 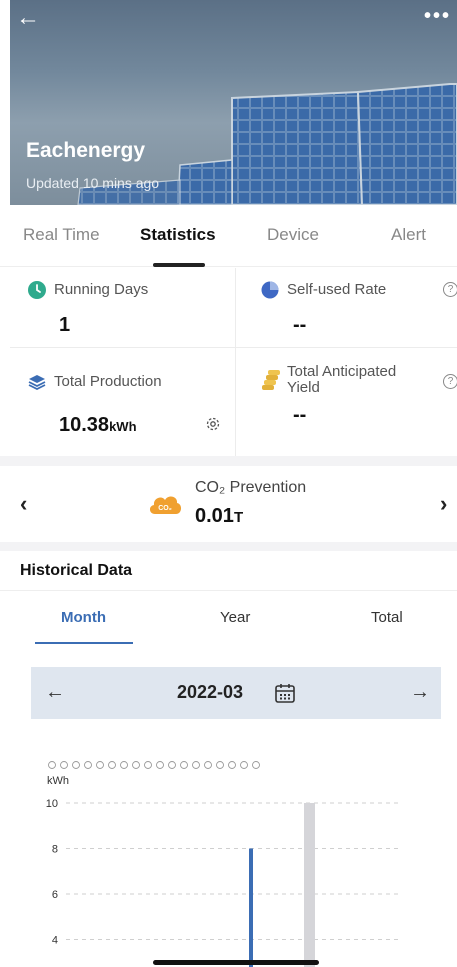 I want to click on more-button: •••, so click(x=433, y=16).